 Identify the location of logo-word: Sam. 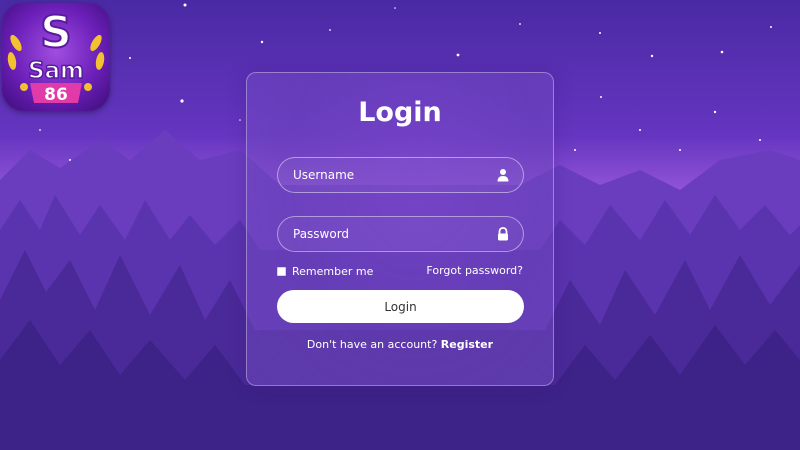
(56, 71).